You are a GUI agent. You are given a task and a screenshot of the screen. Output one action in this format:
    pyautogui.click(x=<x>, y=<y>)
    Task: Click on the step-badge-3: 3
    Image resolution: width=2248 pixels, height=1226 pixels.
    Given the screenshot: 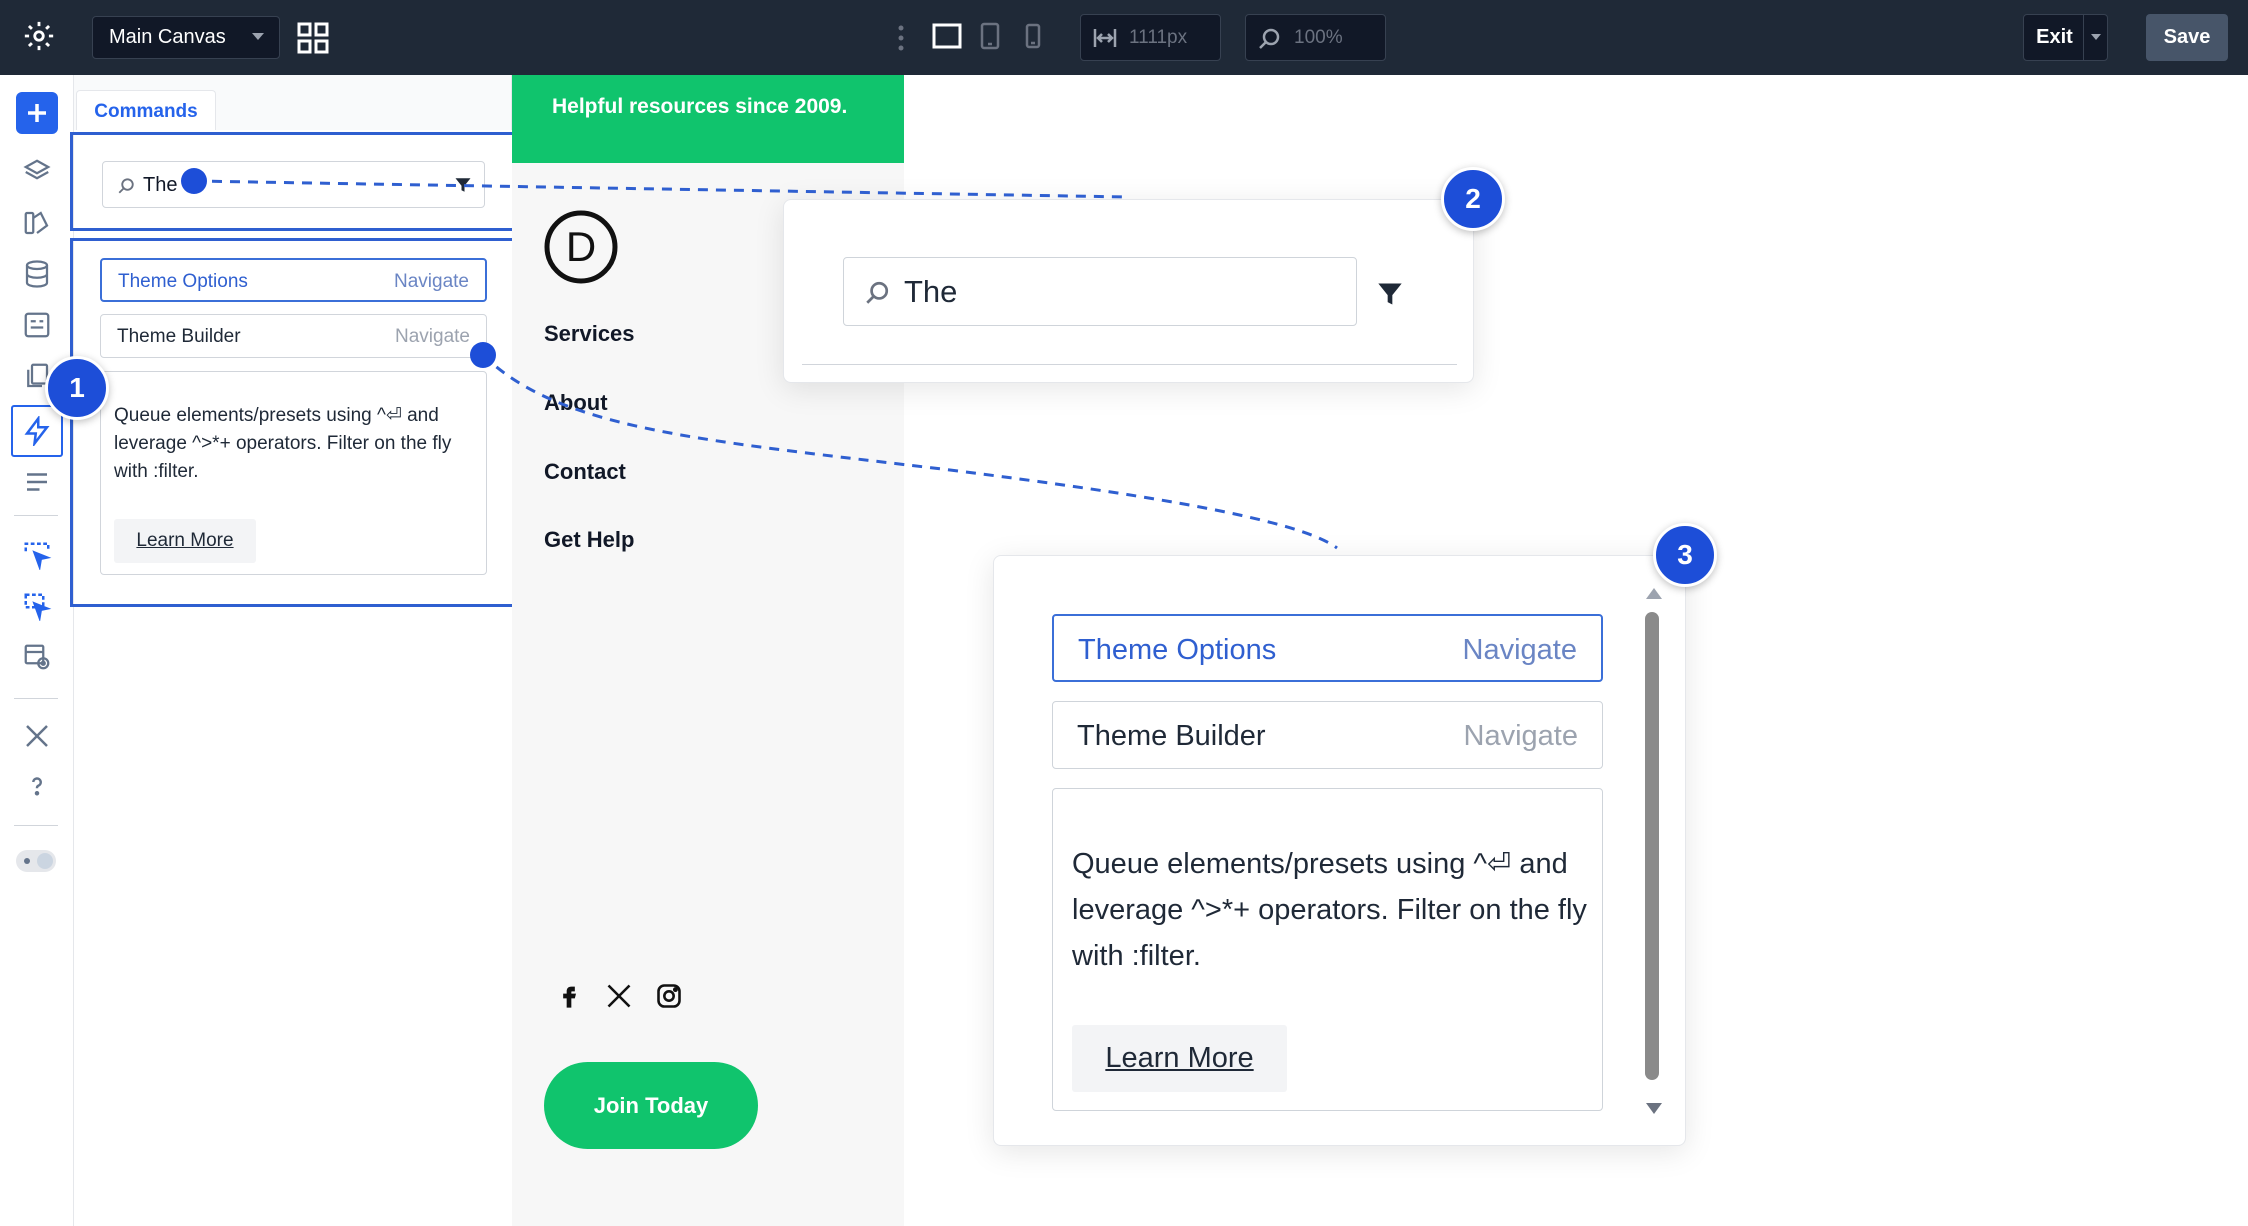 What is the action you would take?
    pyautogui.click(x=1685, y=555)
    